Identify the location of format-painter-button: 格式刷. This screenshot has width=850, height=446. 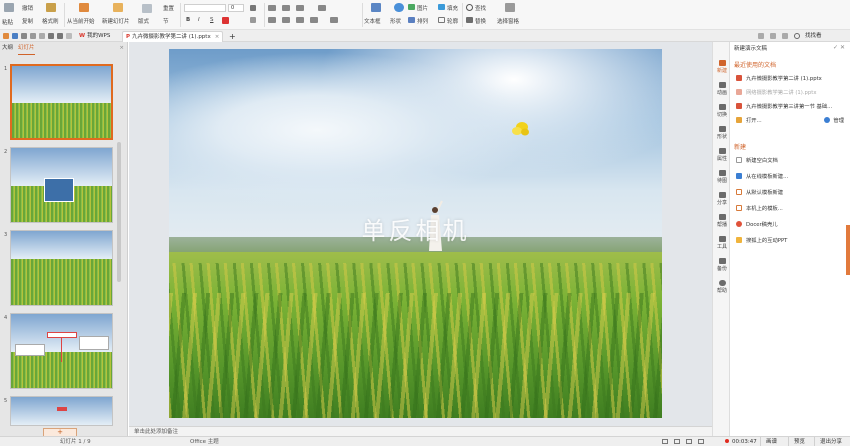
(50, 21).